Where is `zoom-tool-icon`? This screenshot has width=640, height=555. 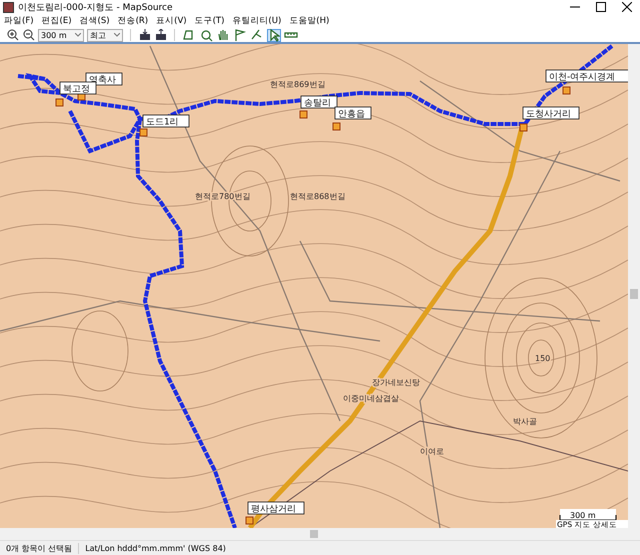
zoom-tool-icon is located at coordinates (206, 35).